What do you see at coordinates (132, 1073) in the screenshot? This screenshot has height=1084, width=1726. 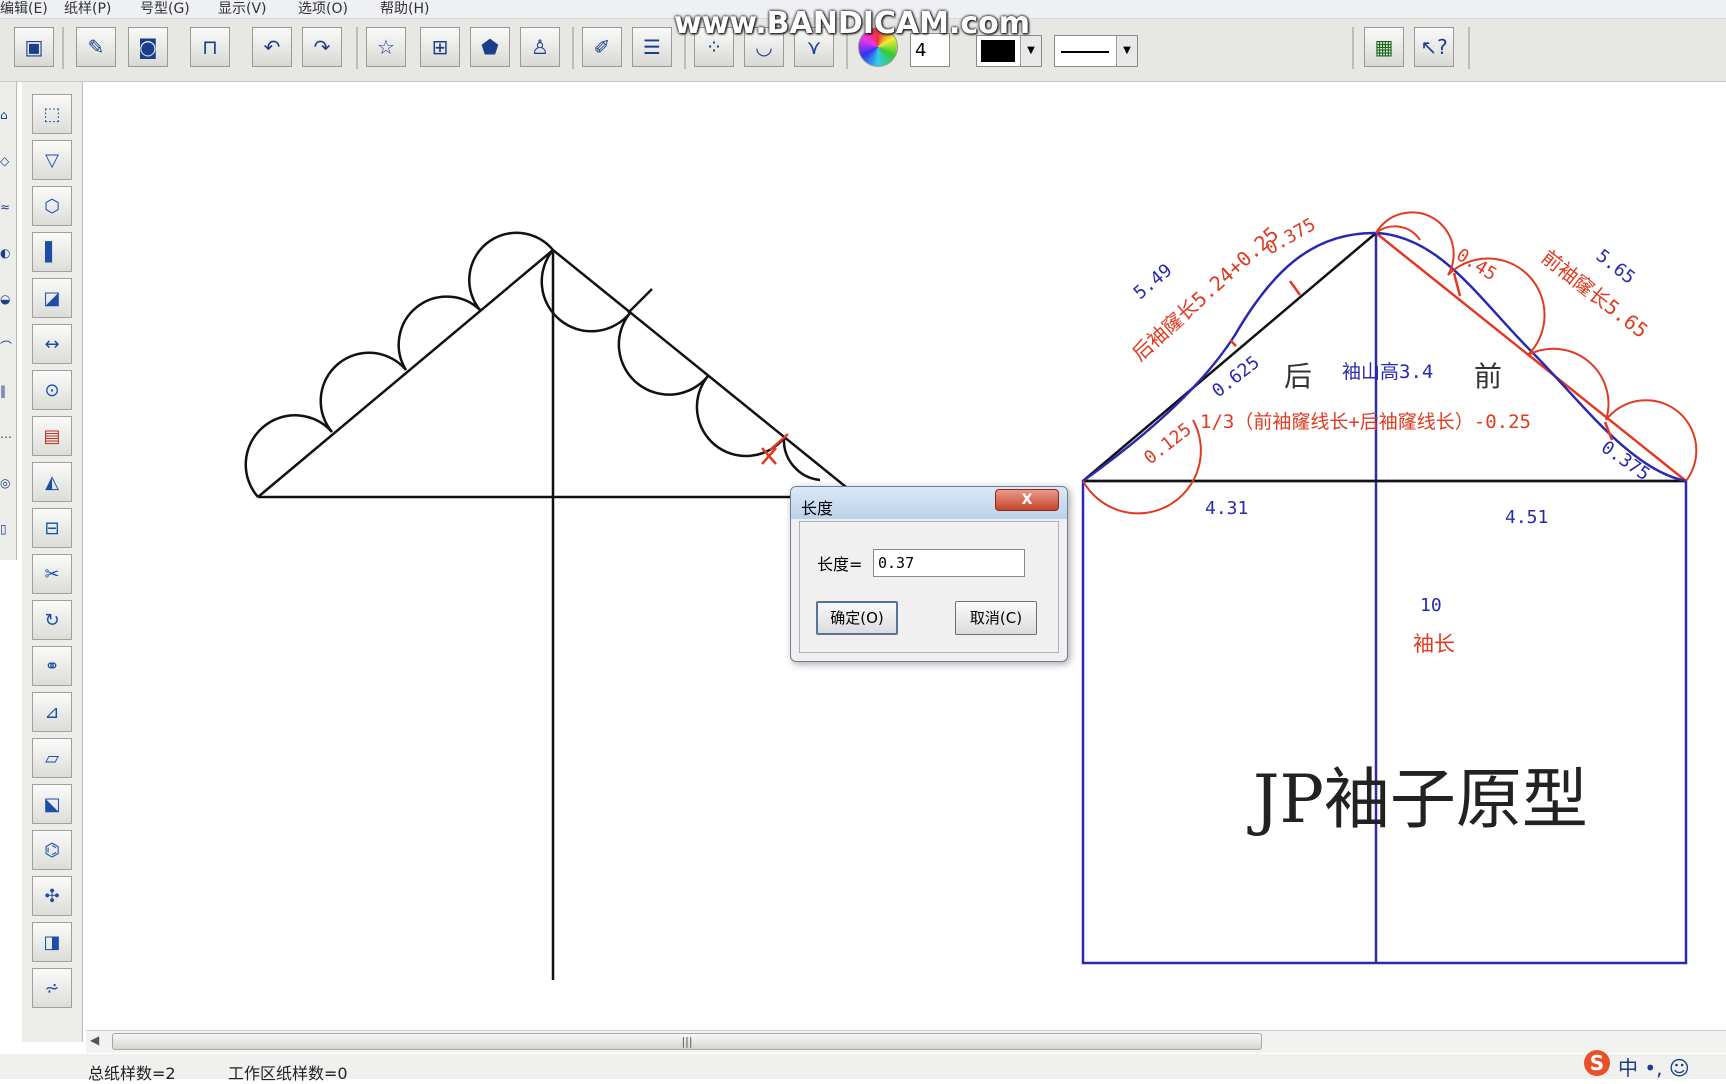 I see `total-patterns-status: 总纸样数=2` at bounding box center [132, 1073].